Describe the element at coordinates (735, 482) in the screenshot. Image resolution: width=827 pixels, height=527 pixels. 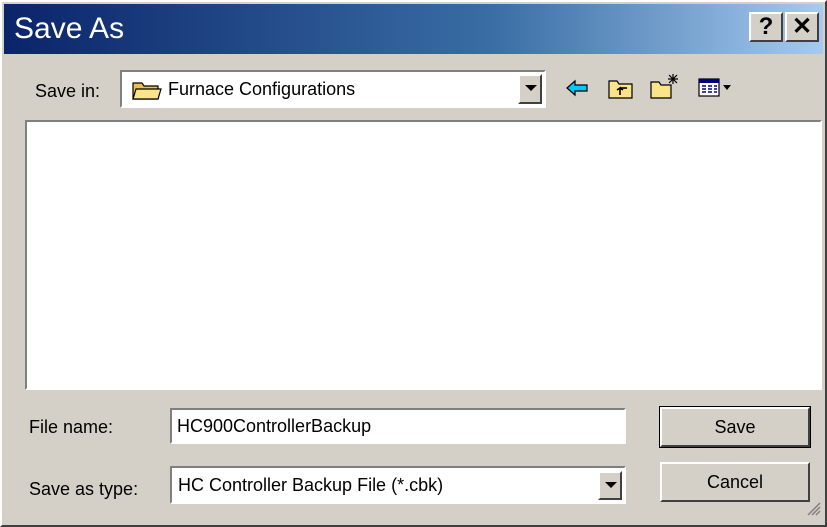
I see `cancel-button: Cancel` at that location.